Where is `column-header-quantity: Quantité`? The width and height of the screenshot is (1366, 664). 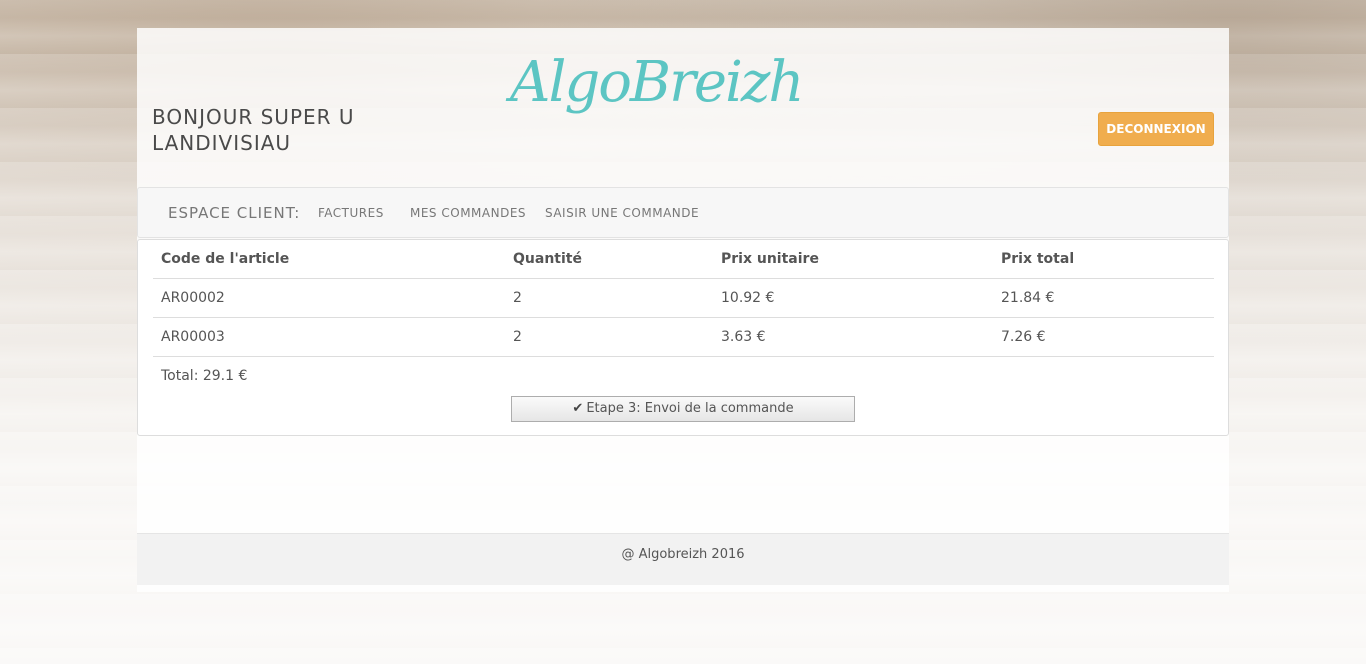
column-header-quantity: Quantité is located at coordinates (609, 259).